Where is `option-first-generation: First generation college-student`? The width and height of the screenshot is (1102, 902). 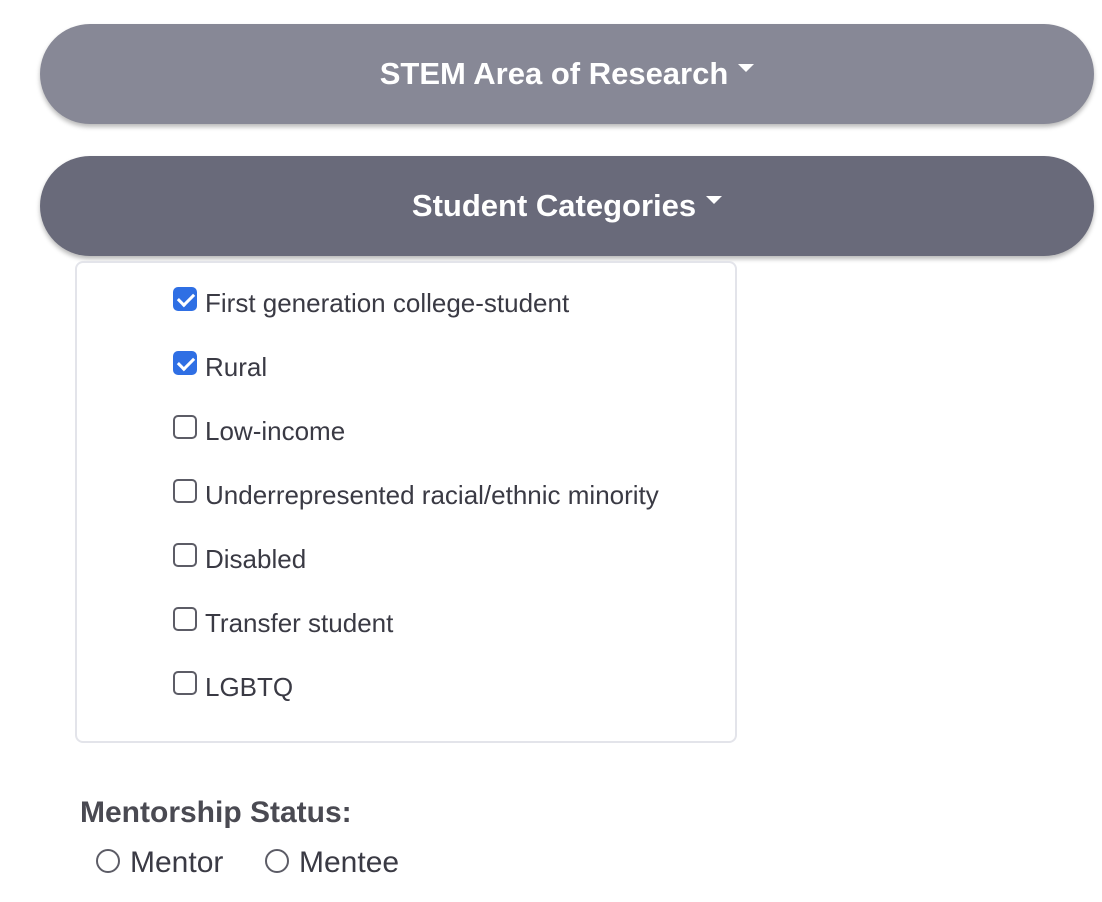 option-first-generation: First generation college-student is located at coordinates (371, 302).